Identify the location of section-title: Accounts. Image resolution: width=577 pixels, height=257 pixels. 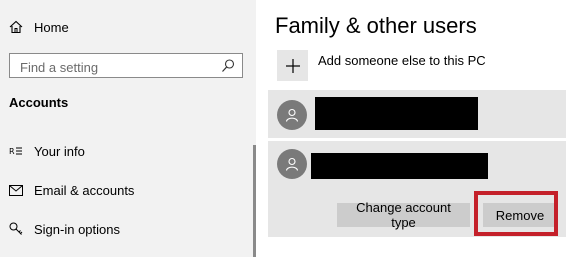
(39, 102).